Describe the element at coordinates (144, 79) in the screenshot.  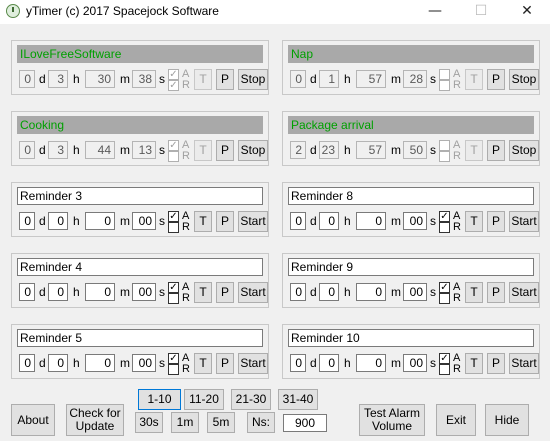
I see `timer-seconds-input: 38` at that location.